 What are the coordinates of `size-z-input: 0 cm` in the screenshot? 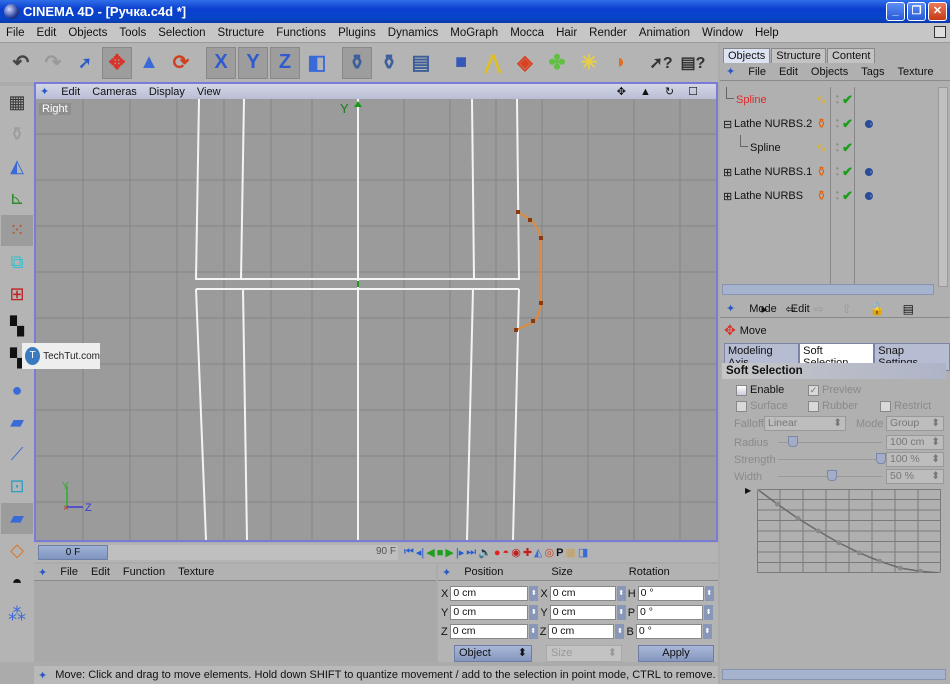 It's located at (581, 631).